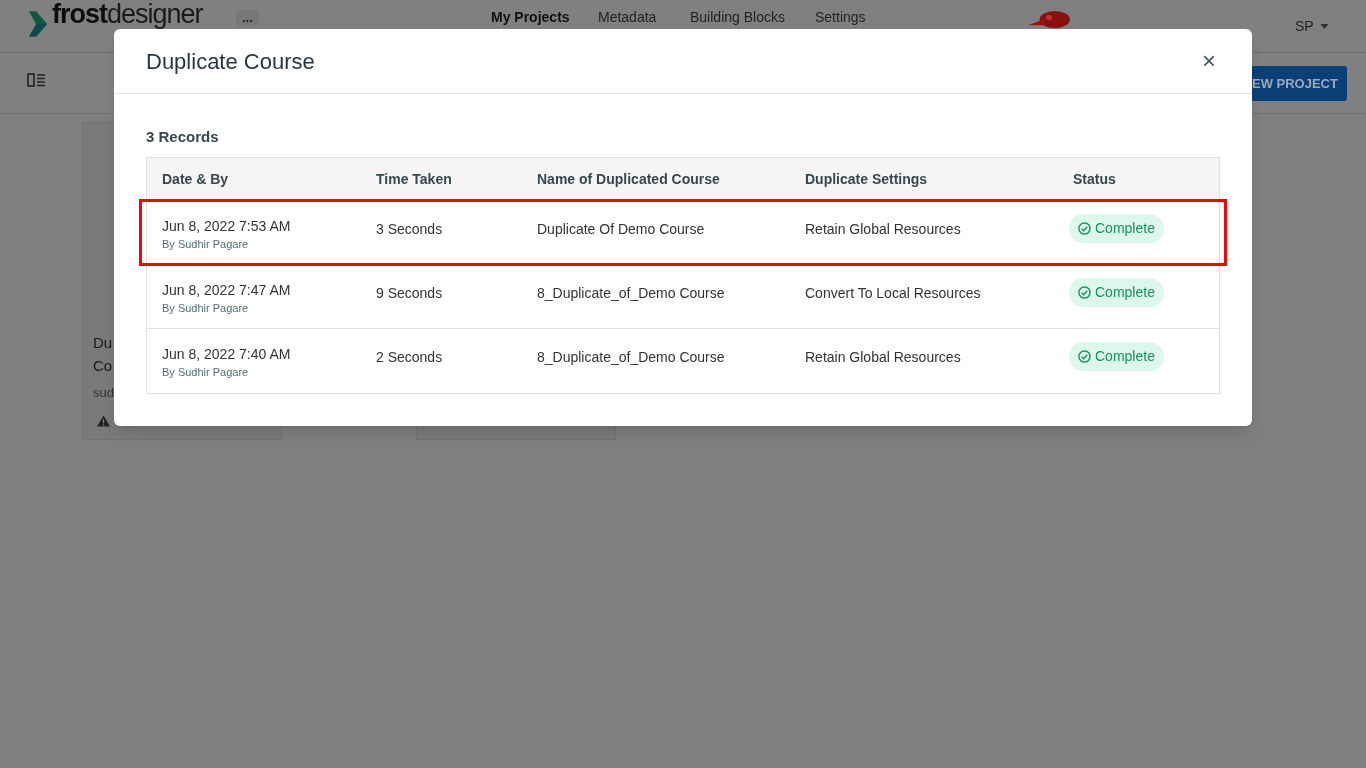 Image resolution: width=1366 pixels, height=768 pixels. Describe the element at coordinates (737, 17) in the screenshot. I see `nav-link: Building Blocks` at that location.